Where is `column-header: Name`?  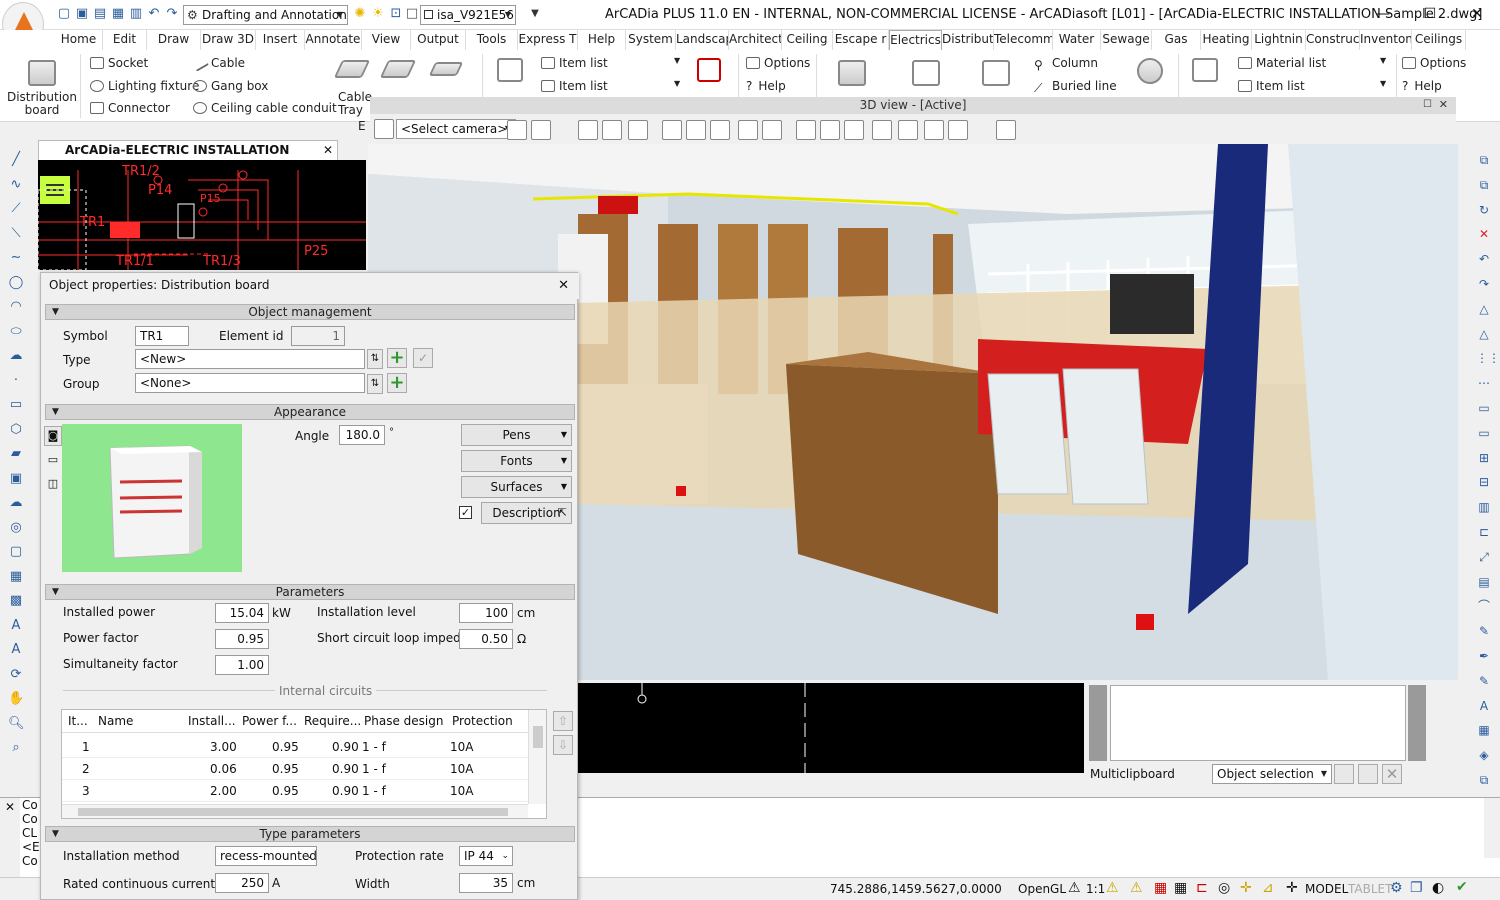 column-header: Name is located at coordinates (115, 721).